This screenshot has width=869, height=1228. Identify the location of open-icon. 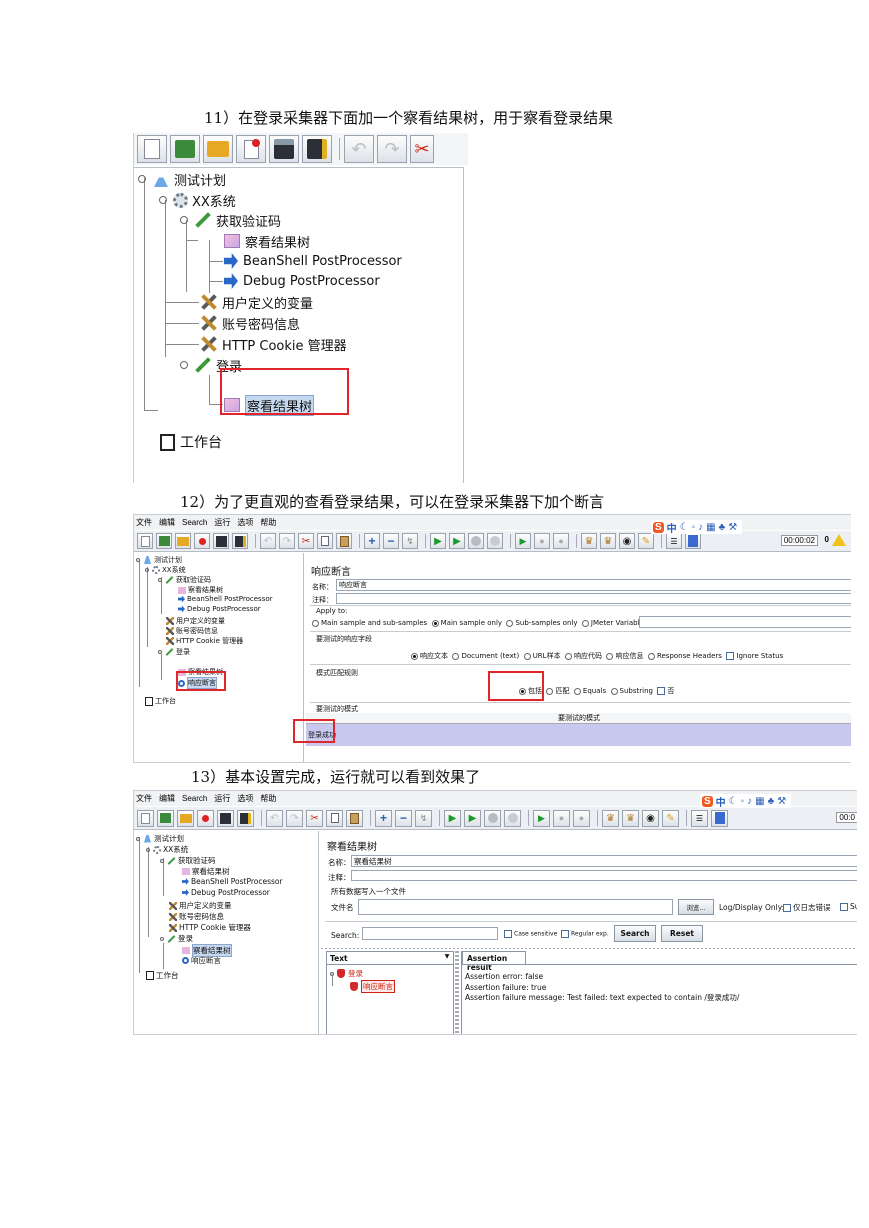
(185, 818).